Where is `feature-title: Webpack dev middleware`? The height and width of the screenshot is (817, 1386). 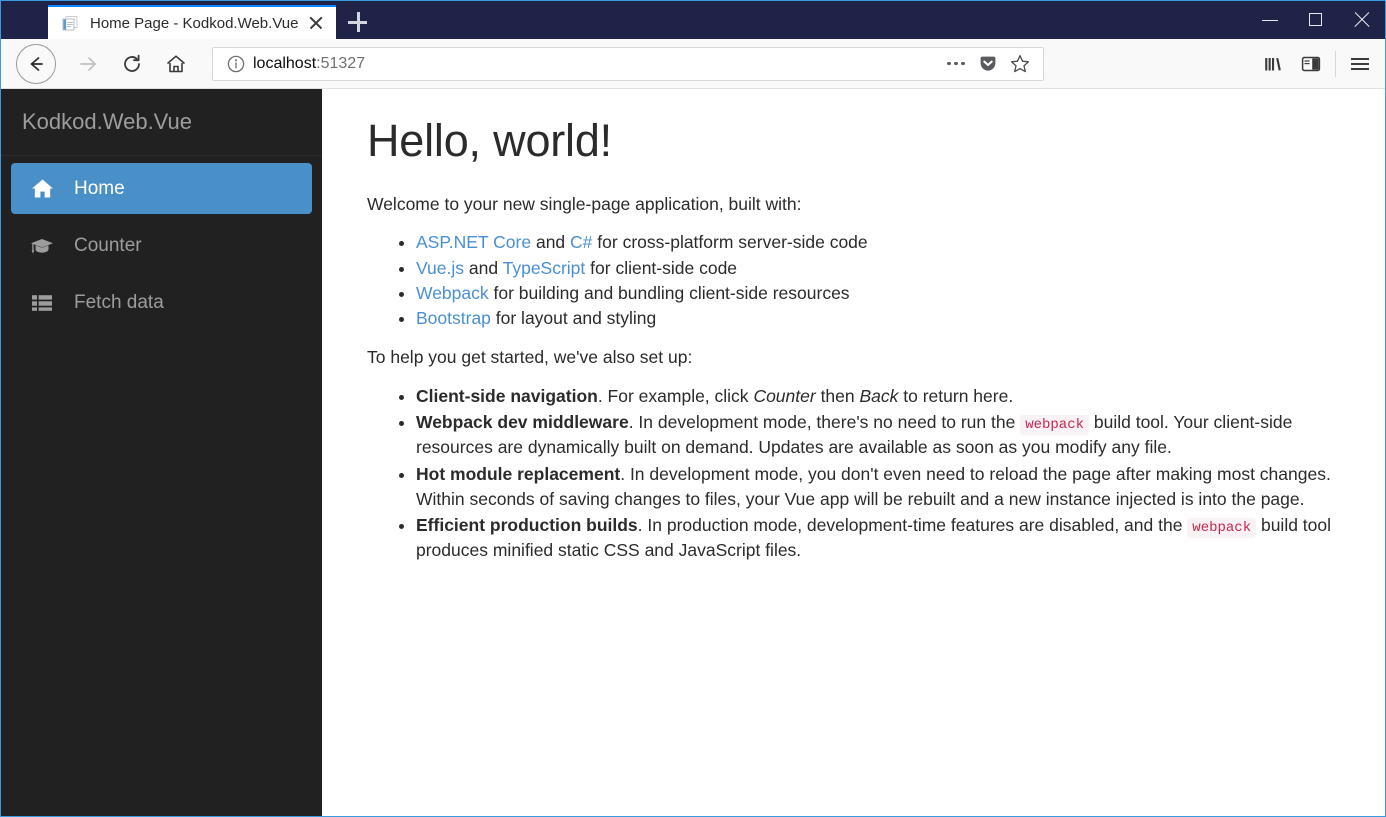
feature-title: Webpack dev middleware is located at coordinates (522, 422).